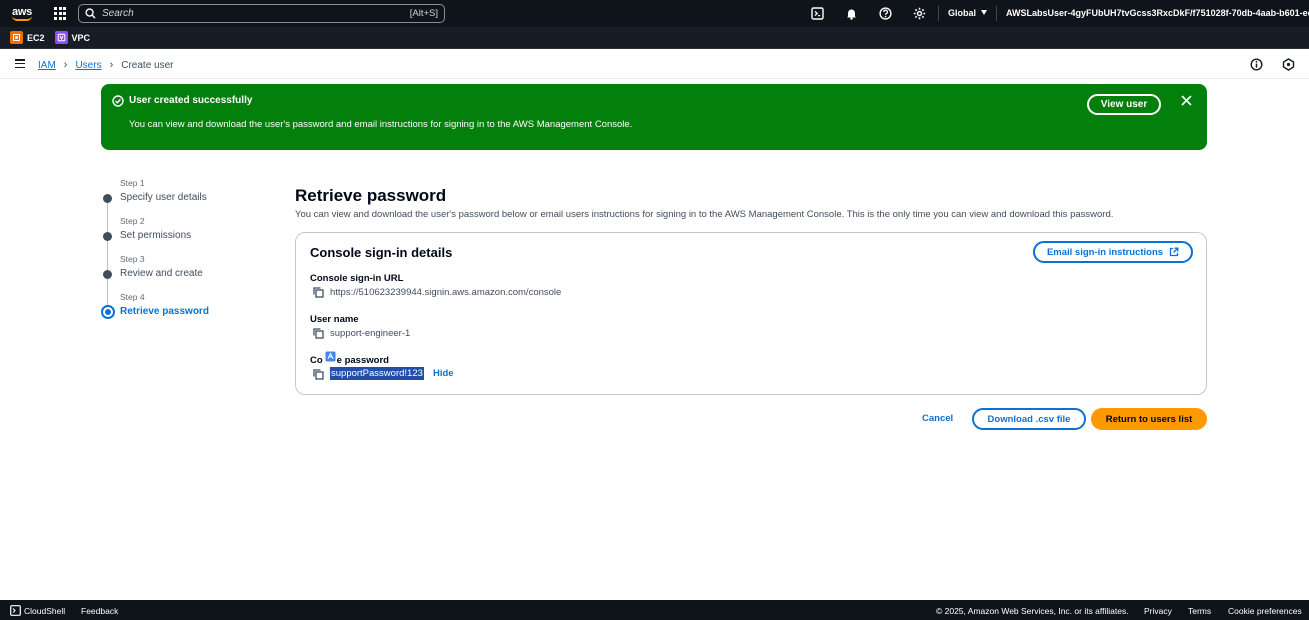  I want to click on step-label: Specify user details, so click(163, 197).